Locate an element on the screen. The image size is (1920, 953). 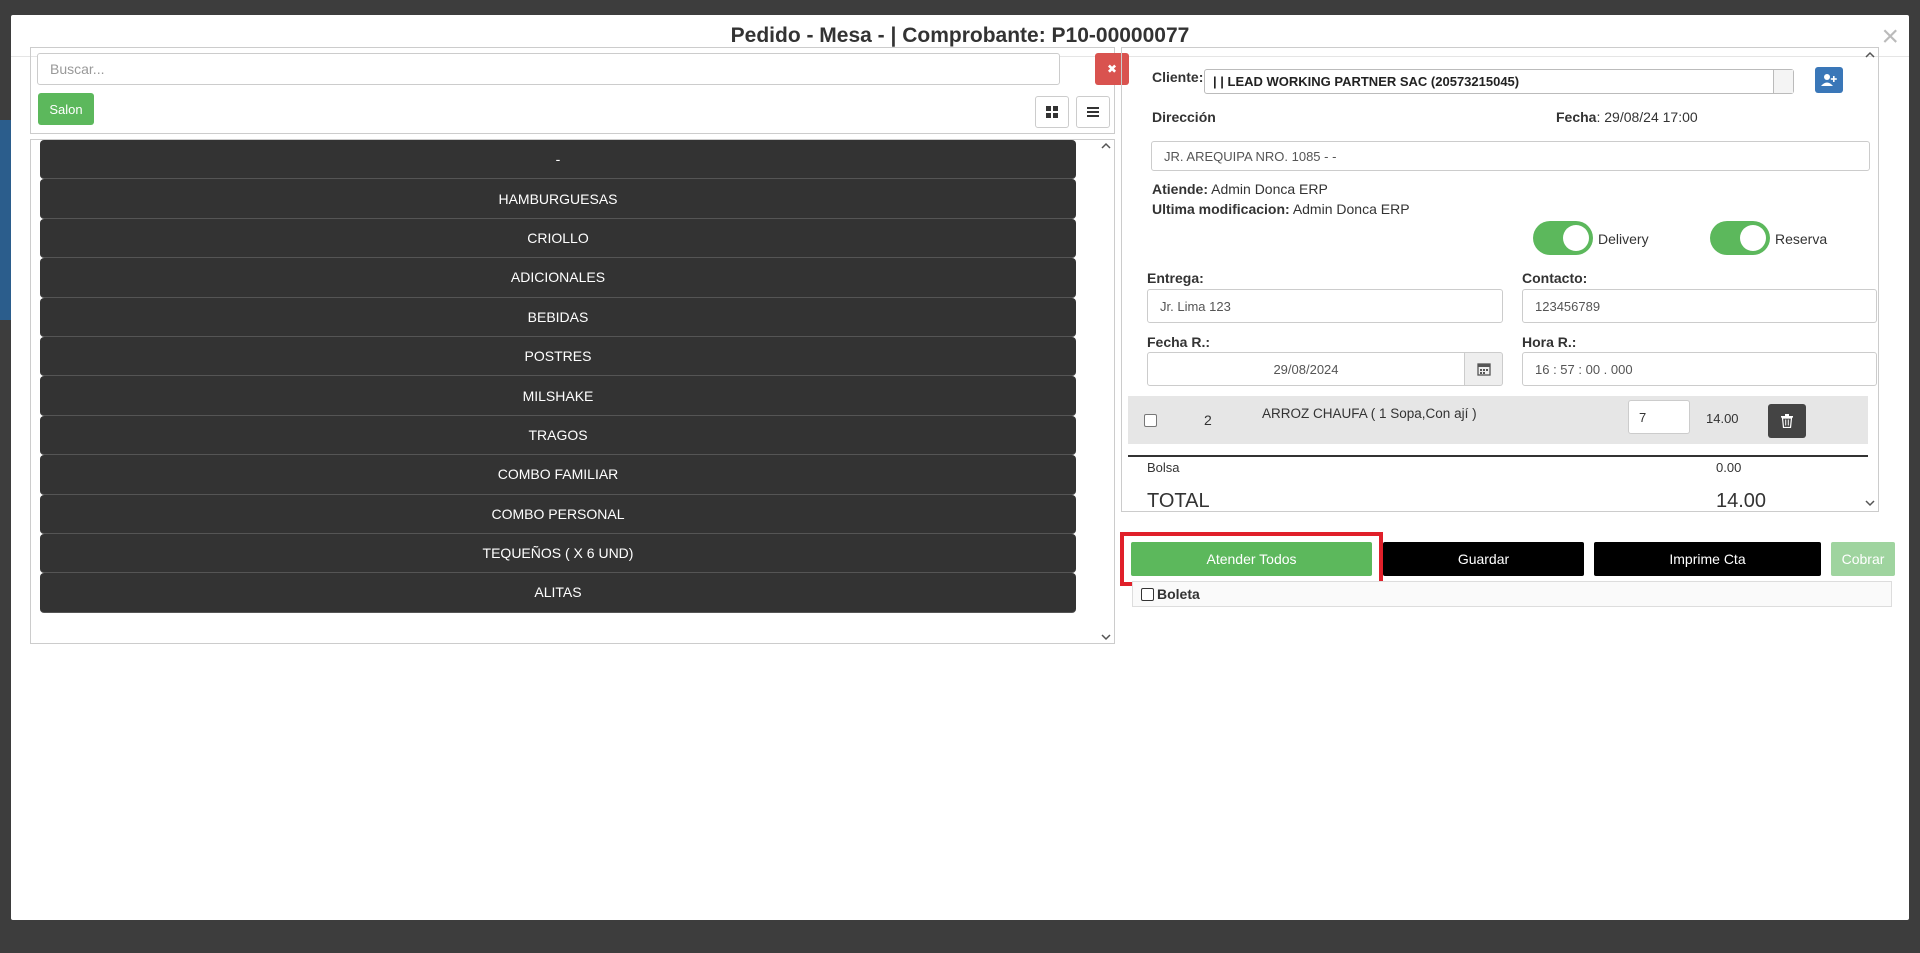
fecha-label: Fecha is located at coordinates (1576, 117).